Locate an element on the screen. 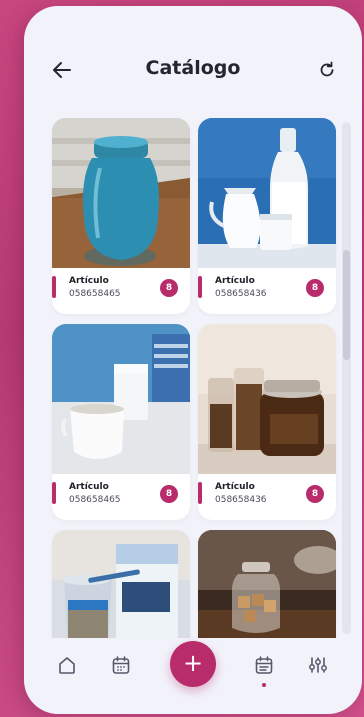  scrollbar is located at coordinates (346, 378).